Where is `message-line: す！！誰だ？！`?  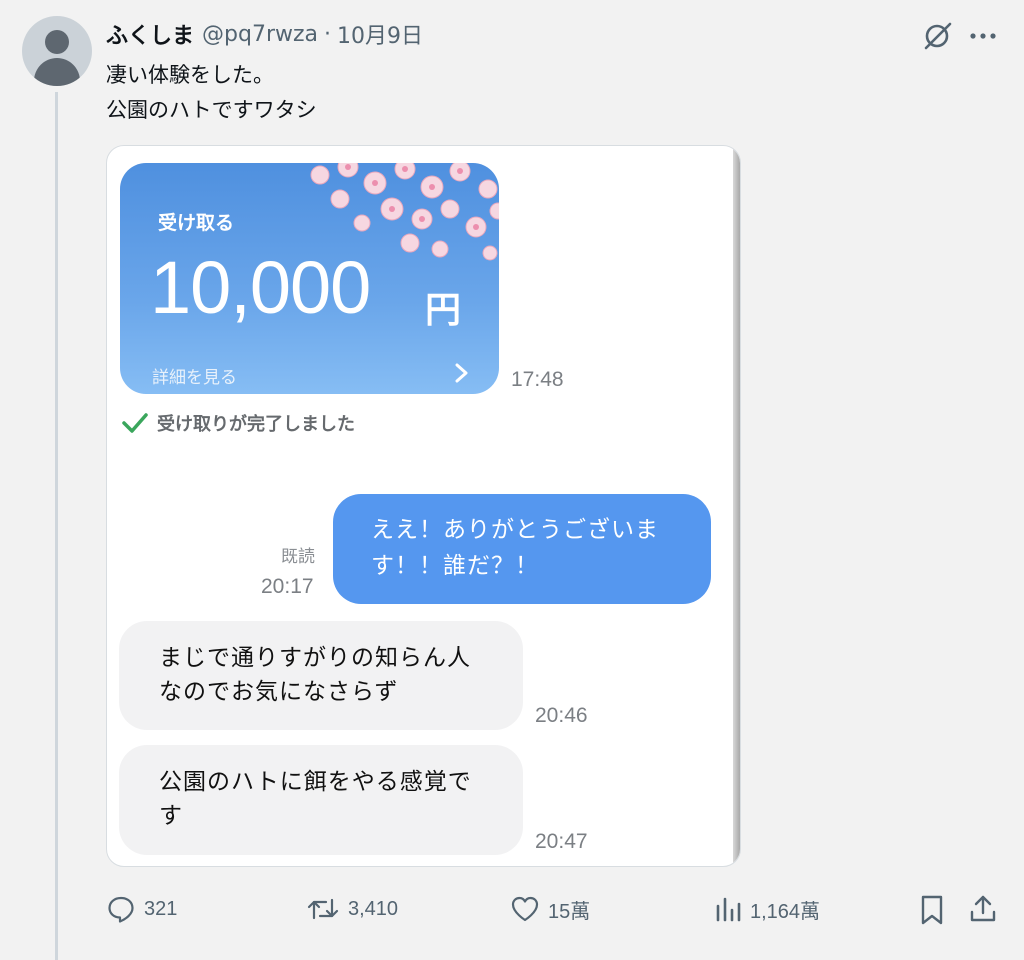 message-line: す！！誰だ？！ is located at coordinates (455, 566).